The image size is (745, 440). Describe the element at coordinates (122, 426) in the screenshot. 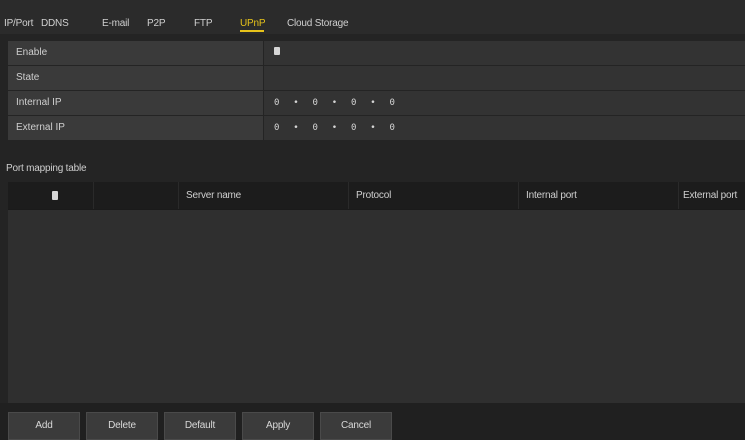

I see `delete-button: Delete` at that location.